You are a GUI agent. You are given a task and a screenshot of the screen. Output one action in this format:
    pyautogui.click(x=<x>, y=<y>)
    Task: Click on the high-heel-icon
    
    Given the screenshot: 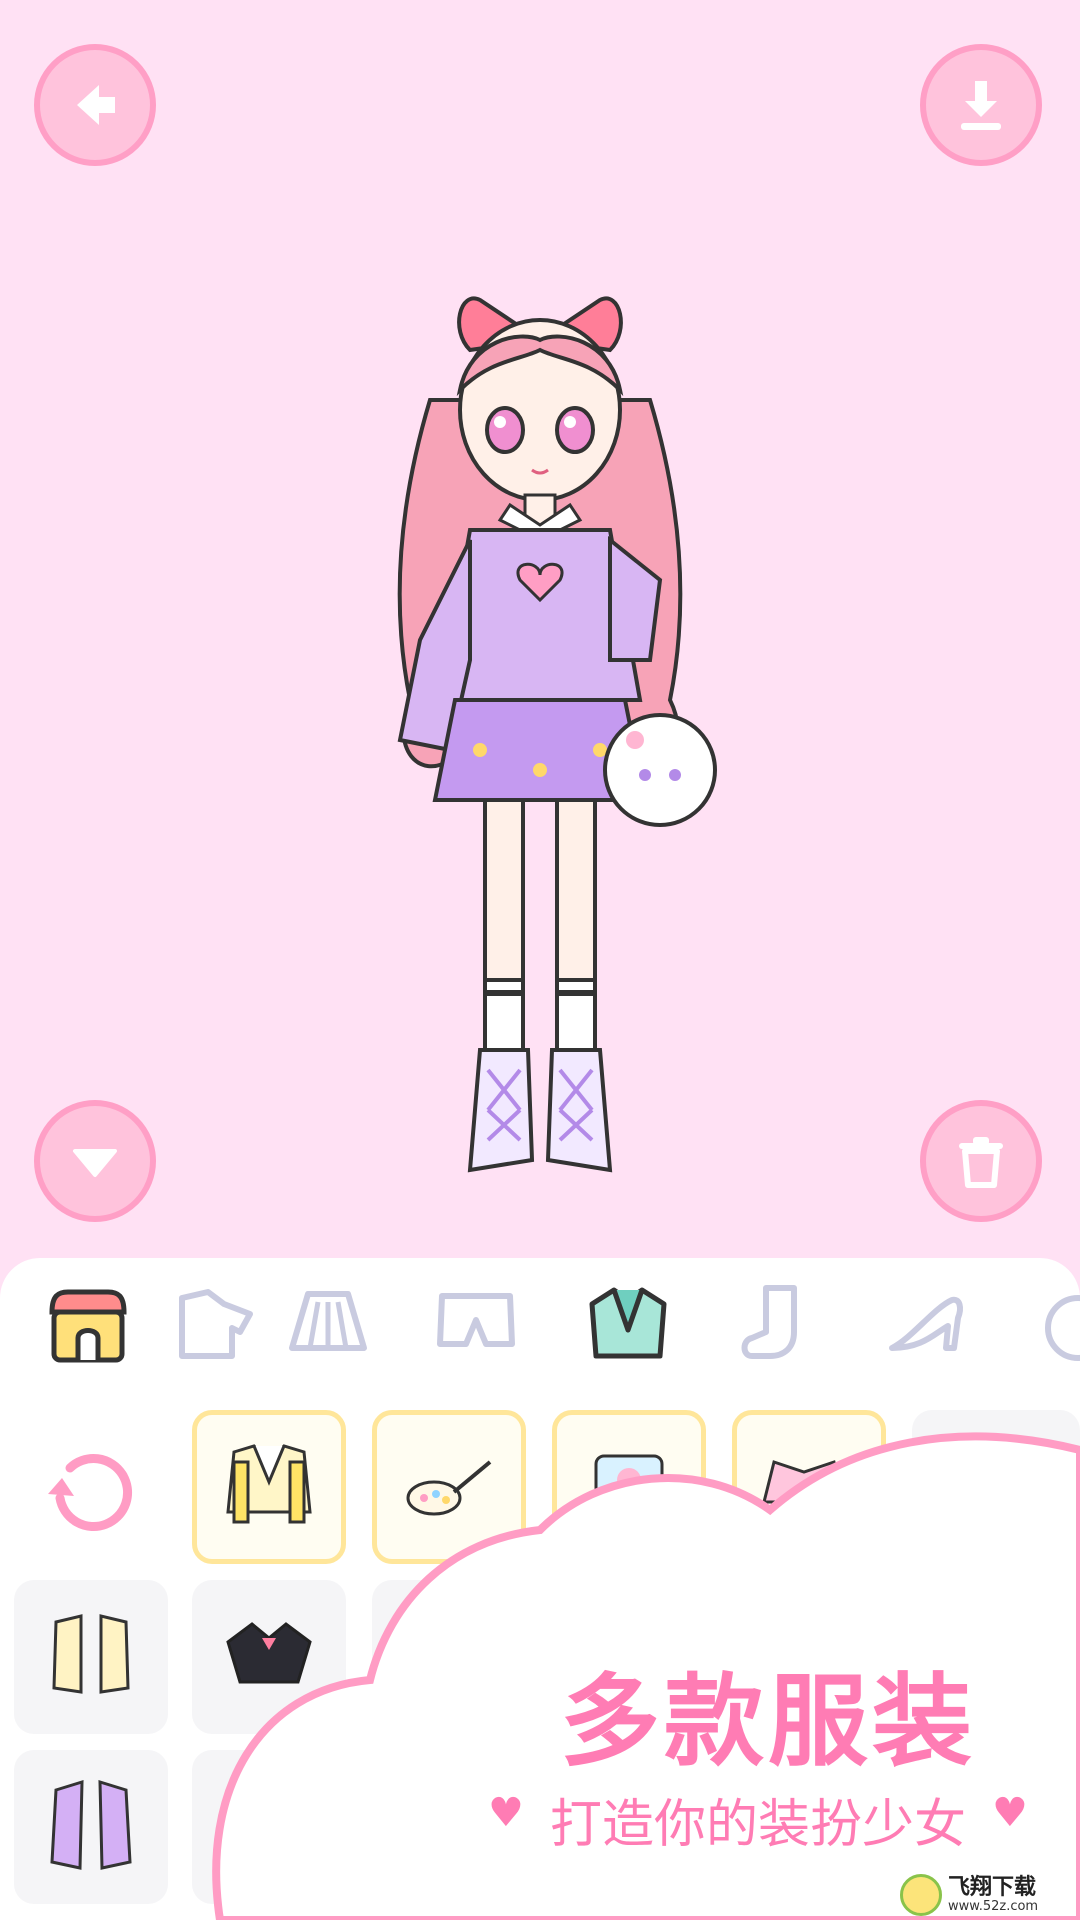 What is the action you would take?
    pyautogui.click(x=926, y=1323)
    